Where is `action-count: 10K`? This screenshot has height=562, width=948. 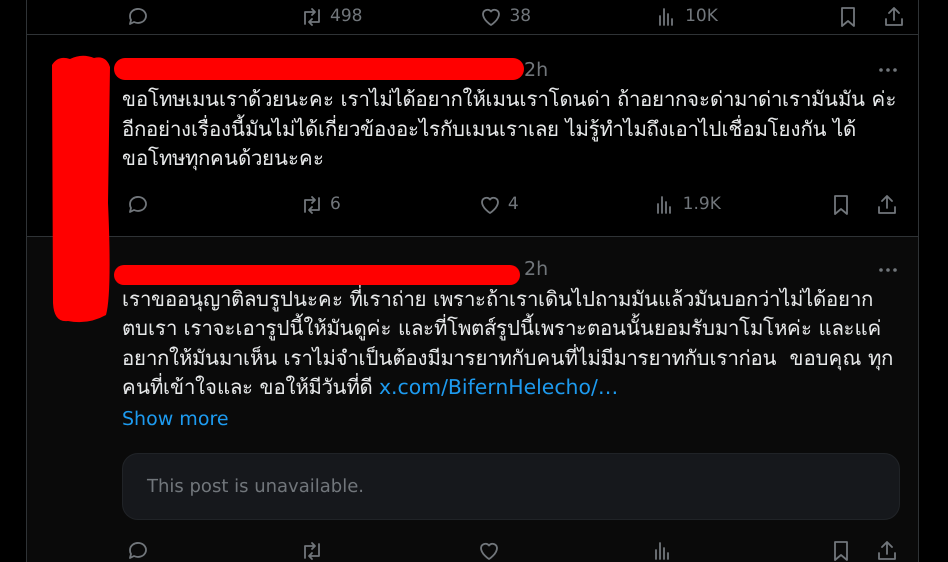 action-count: 10K is located at coordinates (701, 16).